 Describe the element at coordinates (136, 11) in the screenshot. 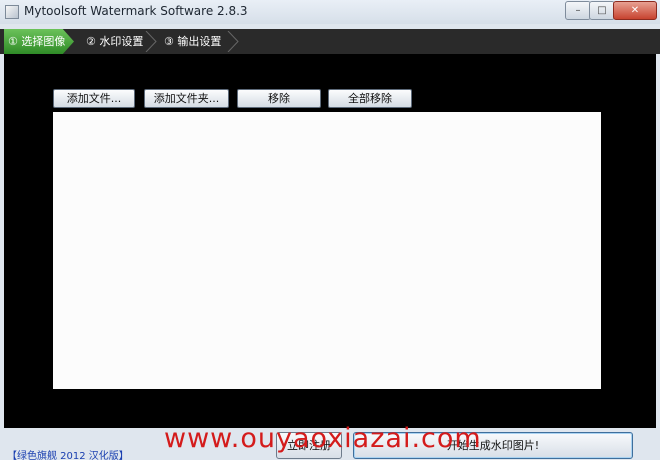

I see `window-title: Mytoolsoft Watermark Software 2.8.3` at that location.